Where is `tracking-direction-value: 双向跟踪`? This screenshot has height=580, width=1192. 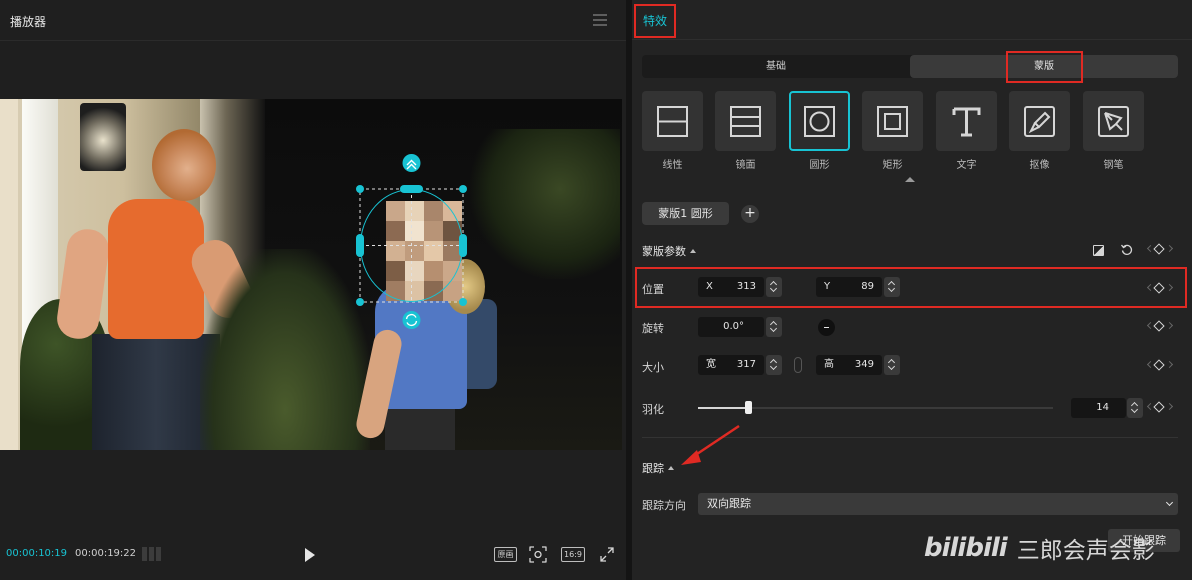 tracking-direction-value: 双向跟踪 is located at coordinates (729, 503).